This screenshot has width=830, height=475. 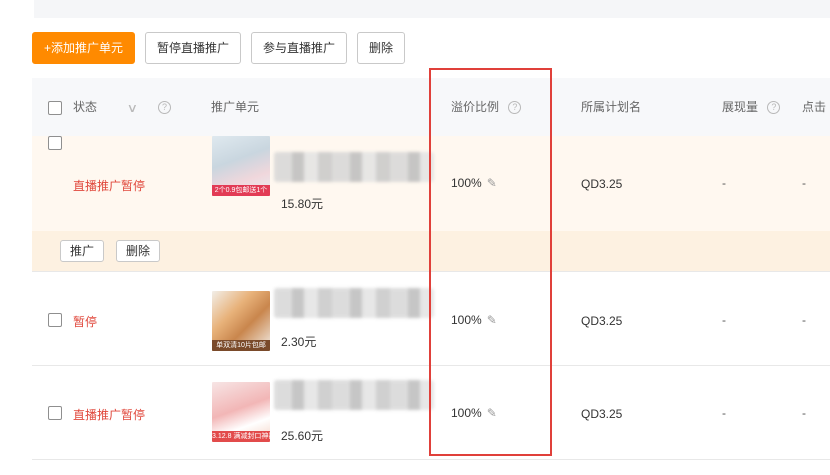 I want to click on chevron-down-icon: ∨, so click(x=132, y=108).